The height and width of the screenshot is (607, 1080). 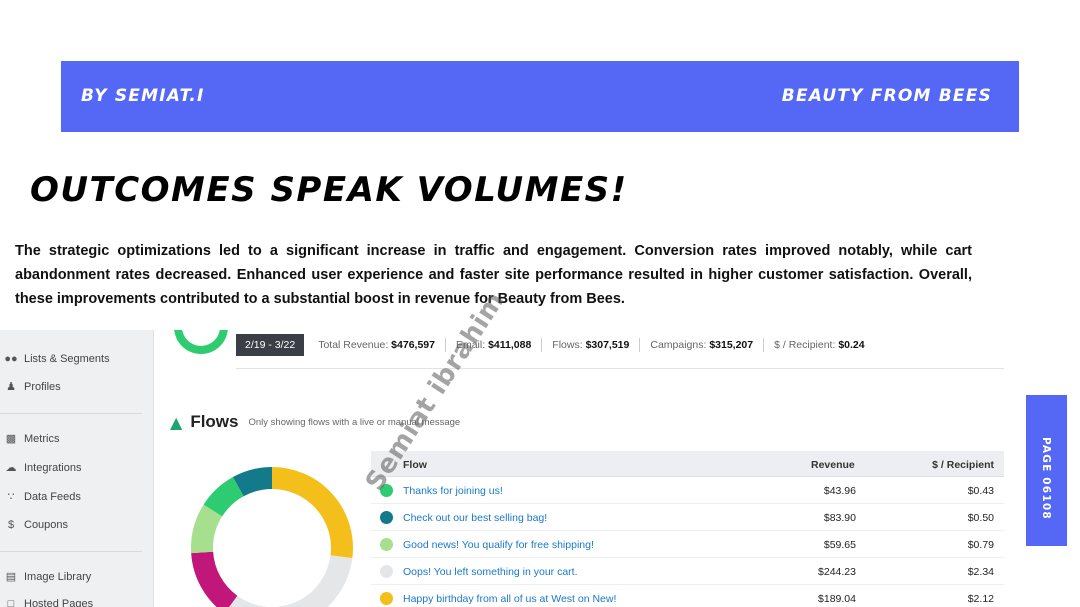 What do you see at coordinates (143, 96) in the screenshot?
I see `author-label: BY SEMIAT.I` at bounding box center [143, 96].